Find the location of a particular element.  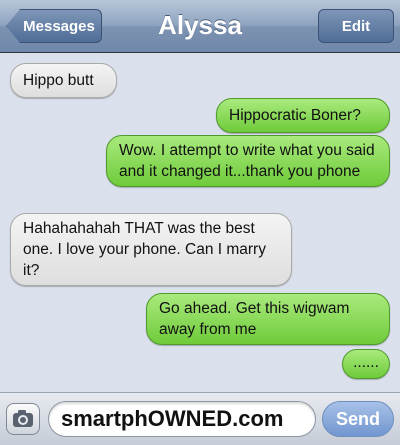

edit-button: Edit is located at coordinates (356, 26).